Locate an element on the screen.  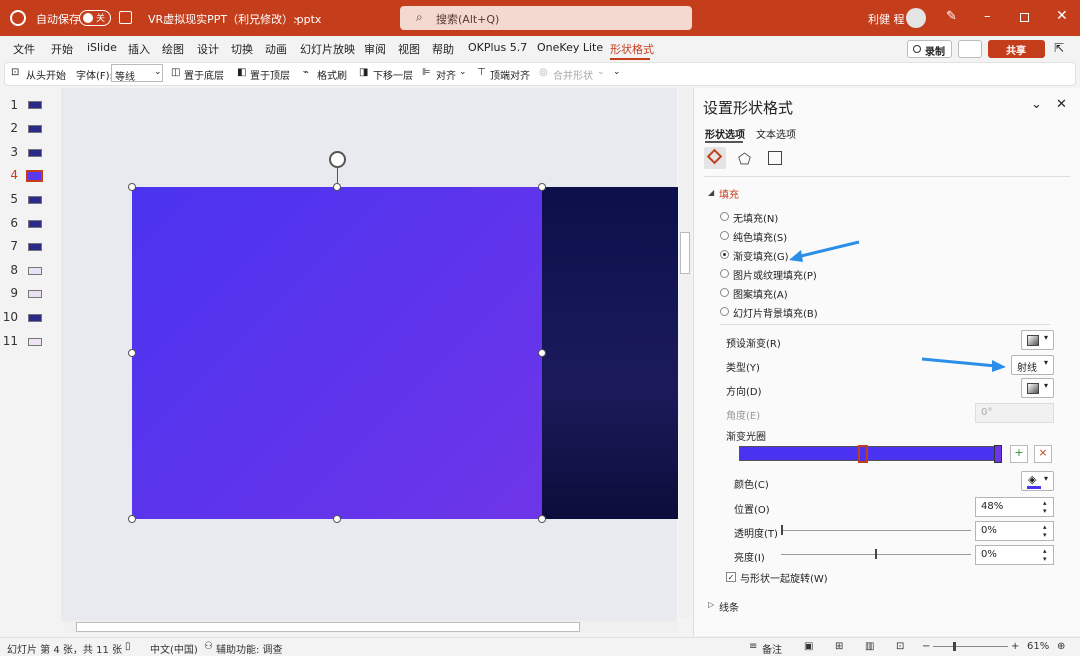
tab-okplus: OKPlus 5.7 is located at coordinates (497, 47).